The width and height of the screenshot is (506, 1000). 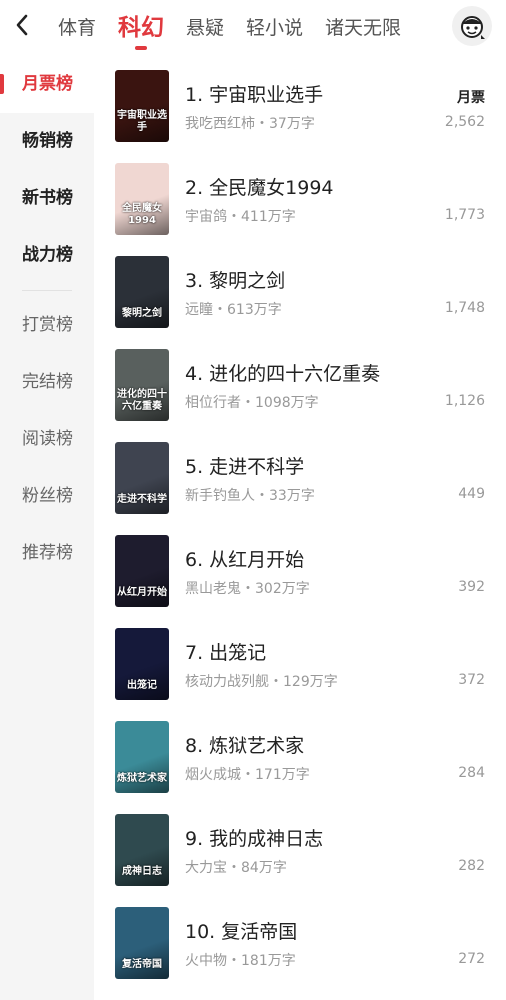 What do you see at coordinates (142, 757) in the screenshot?
I see `book-cover: 炼狱艺术家` at bounding box center [142, 757].